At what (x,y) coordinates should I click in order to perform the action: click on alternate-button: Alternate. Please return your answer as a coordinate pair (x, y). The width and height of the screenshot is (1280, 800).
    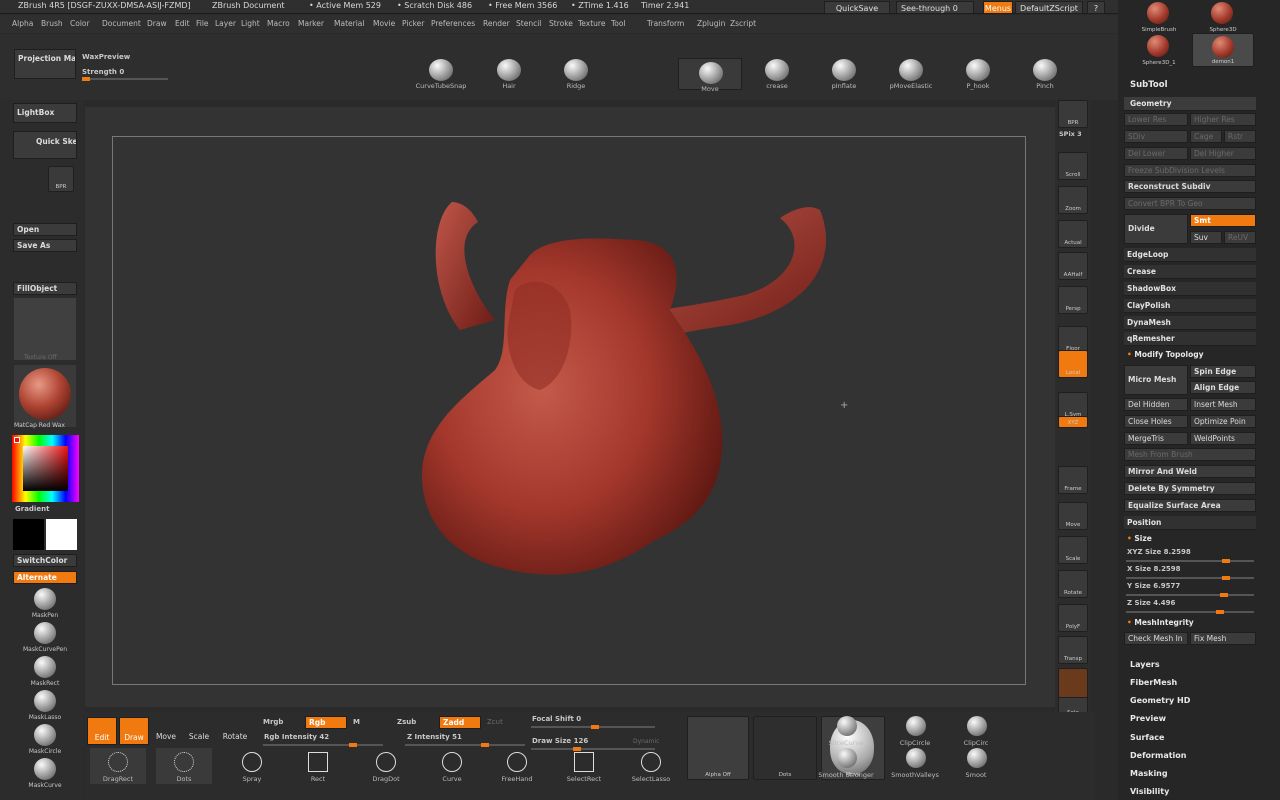
    Looking at the image, I should click on (45, 577).